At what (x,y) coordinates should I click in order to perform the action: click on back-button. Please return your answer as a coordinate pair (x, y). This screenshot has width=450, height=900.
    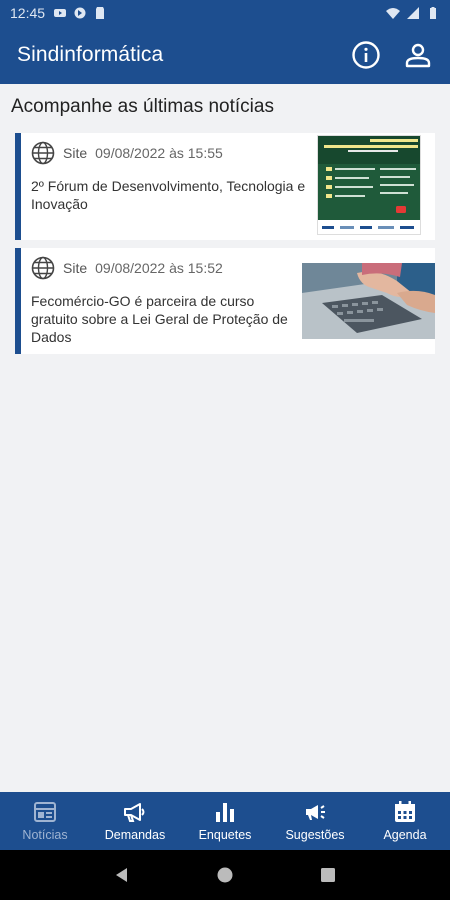
    Looking at the image, I should click on (122, 875).